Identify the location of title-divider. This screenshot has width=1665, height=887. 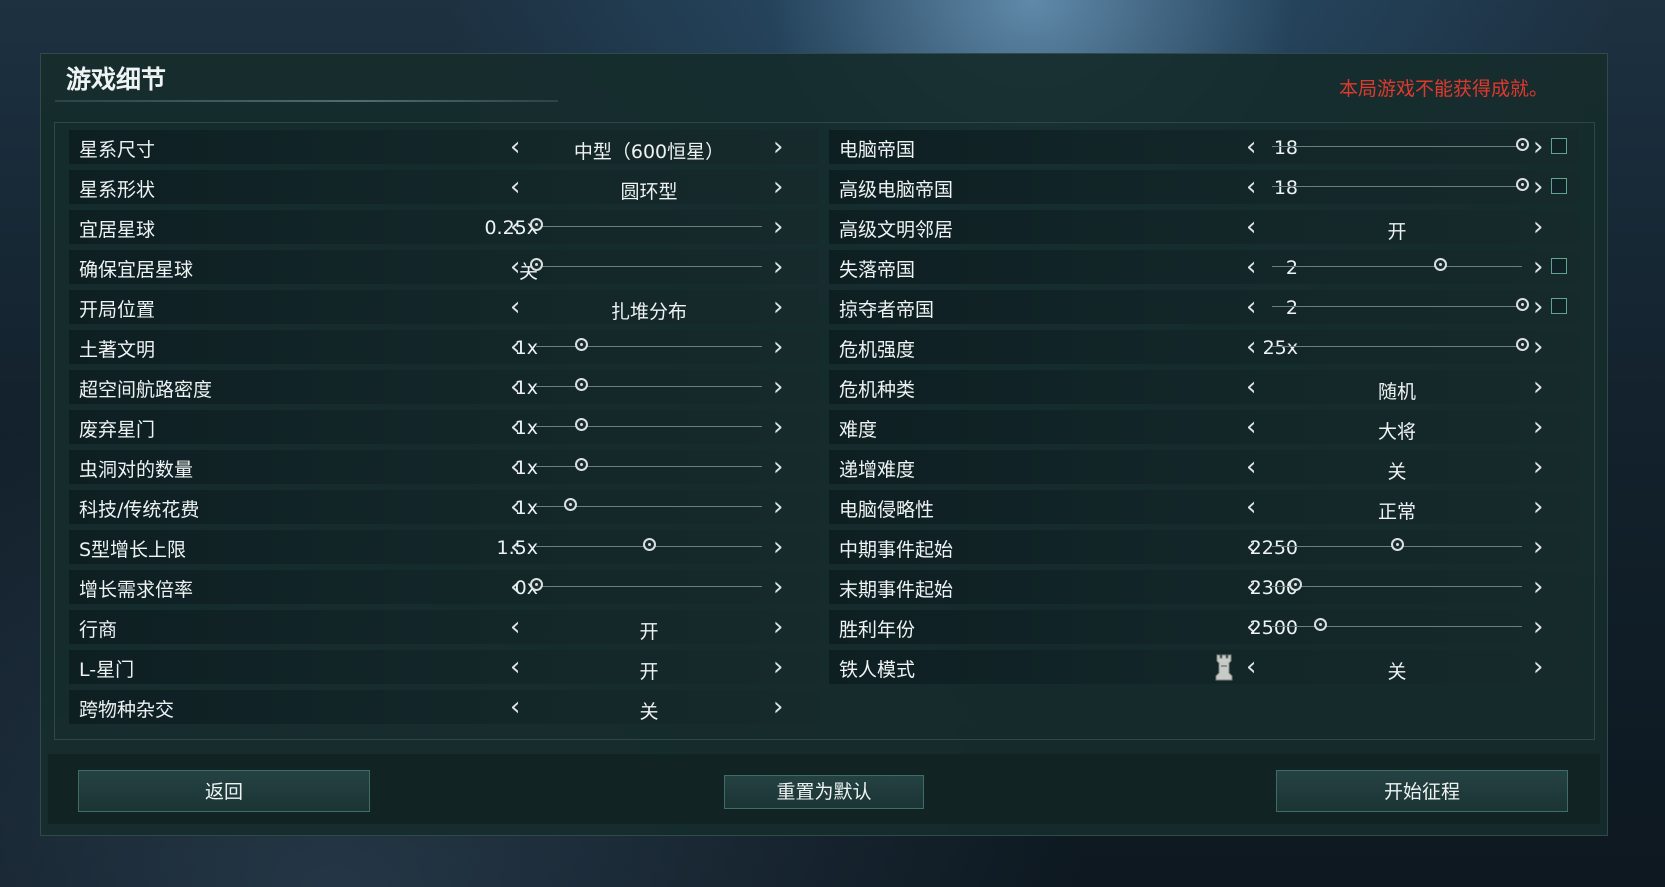
(306, 101).